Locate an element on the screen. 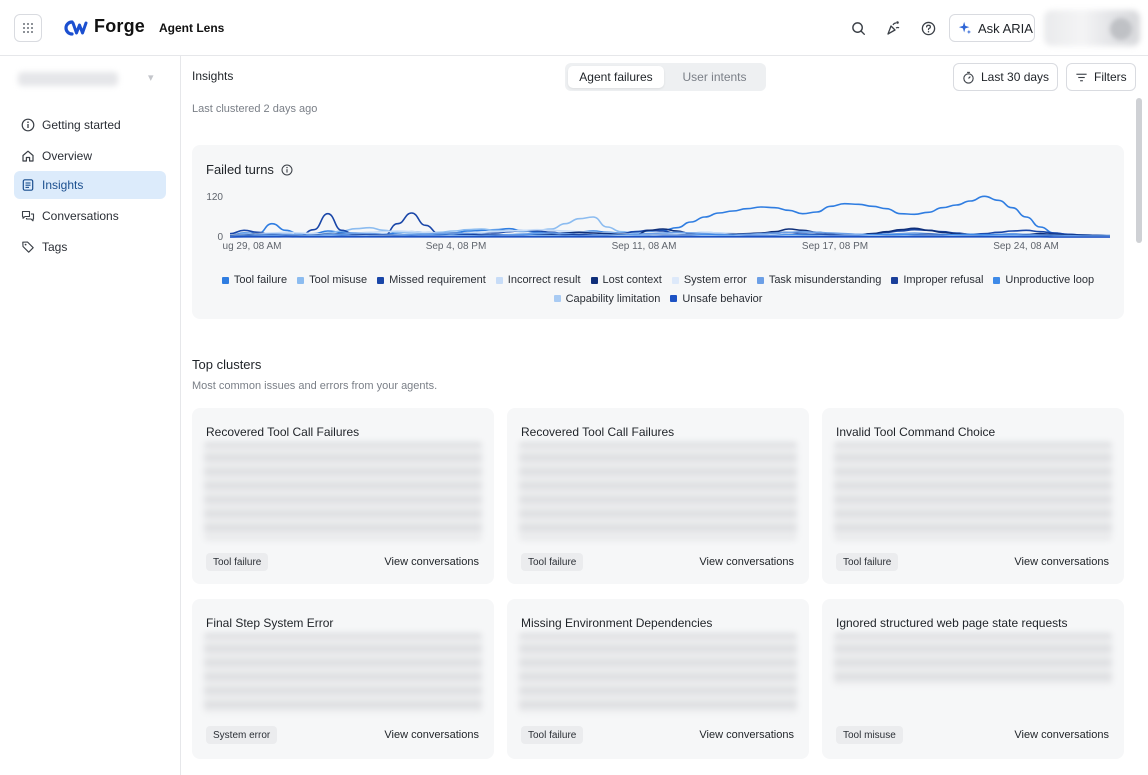 The image size is (1148, 775). legend-item: Incorrect result is located at coordinates (538, 280).